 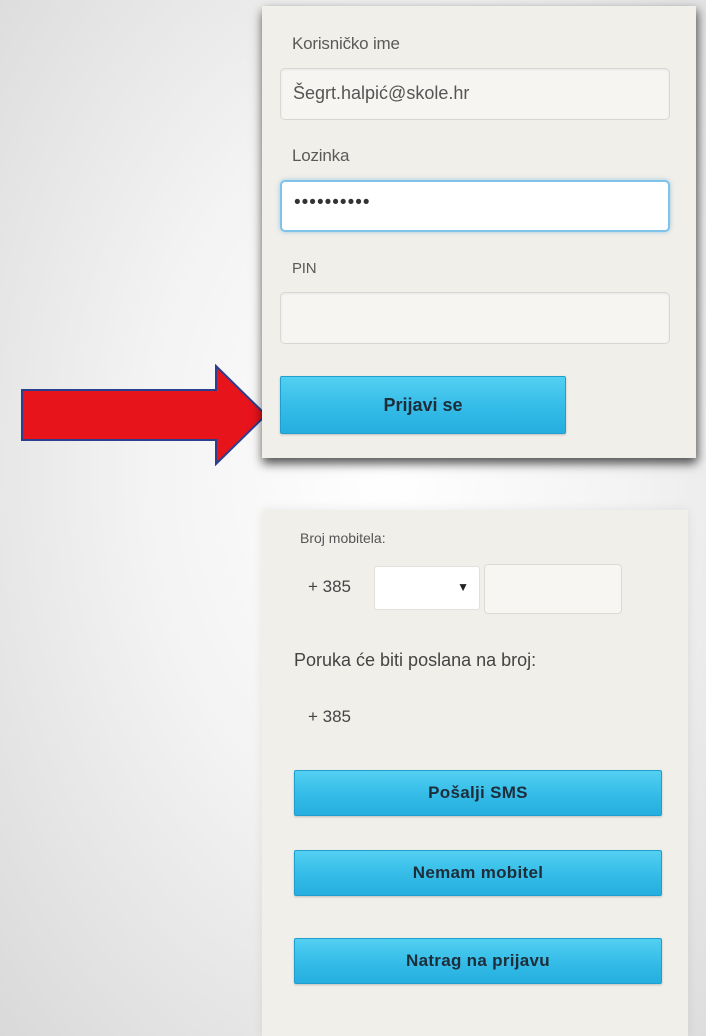 What do you see at coordinates (304, 268) in the screenshot?
I see `pin-label: PIN` at bounding box center [304, 268].